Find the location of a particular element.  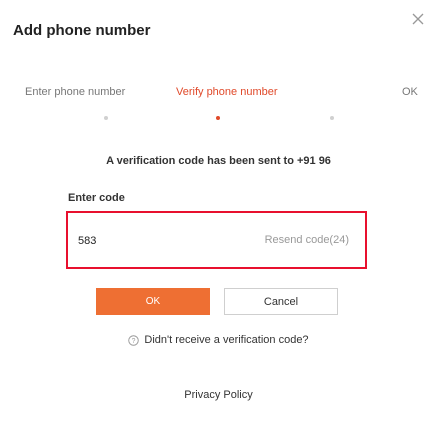

step-dot-ok is located at coordinates (332, 118).